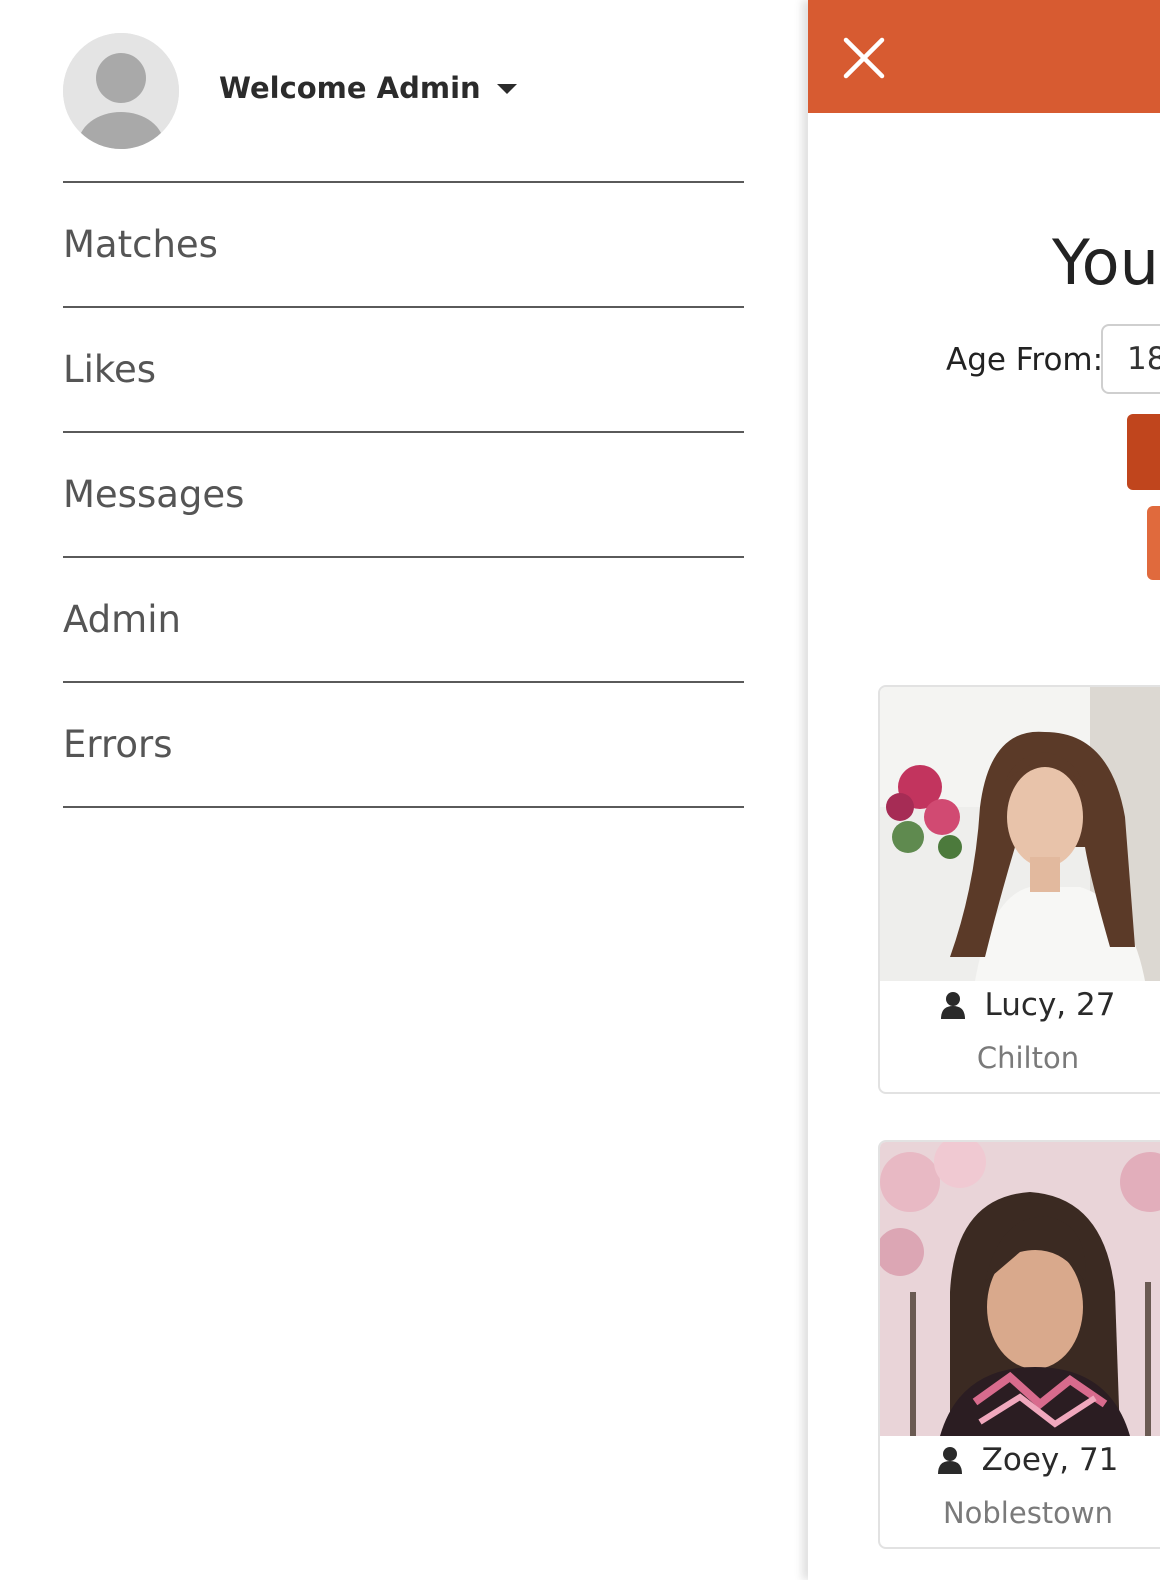 Image resolution: width=1160 pixels, height=1580 pixels. I want to click on user-dropdown-toggle: Welcome Admin, so click(368, 88).